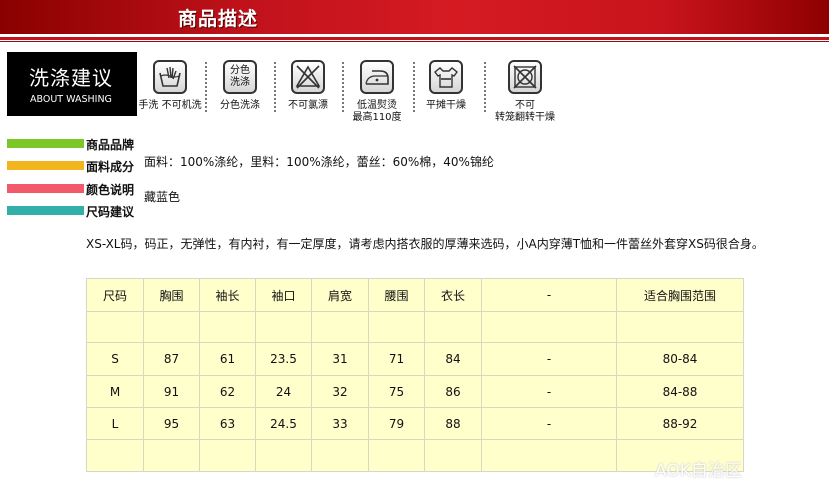  I want to click on care-label: 分色洗涤, so click(240, 105).